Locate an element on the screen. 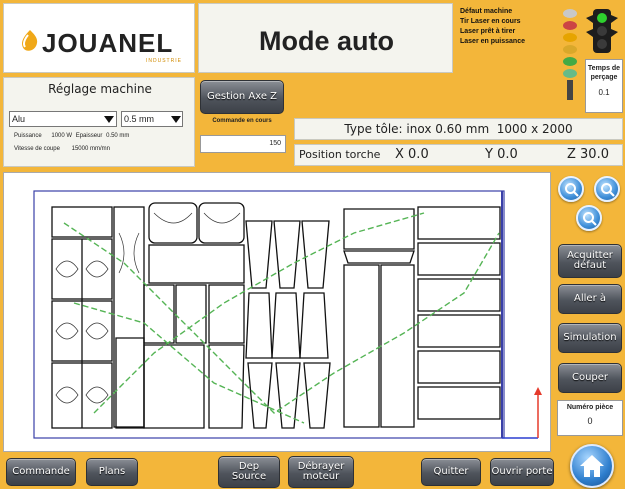 The image size is (625, 489). position-z: Z 30.0 is located at coordinates (588, 154).